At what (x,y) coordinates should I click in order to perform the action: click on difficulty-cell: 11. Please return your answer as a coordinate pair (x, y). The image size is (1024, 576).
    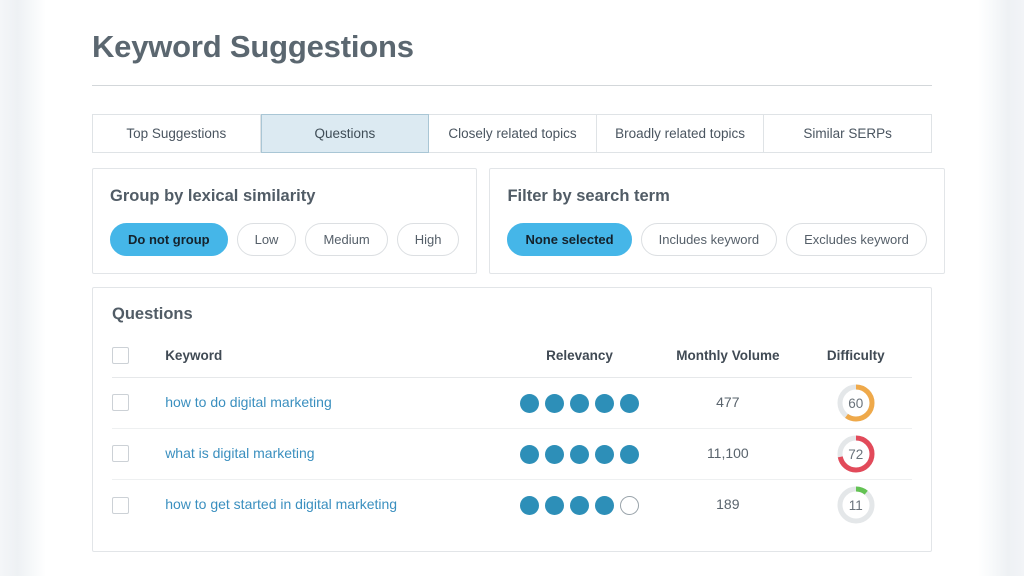
    Looking at the image, I should click on (855, 505).